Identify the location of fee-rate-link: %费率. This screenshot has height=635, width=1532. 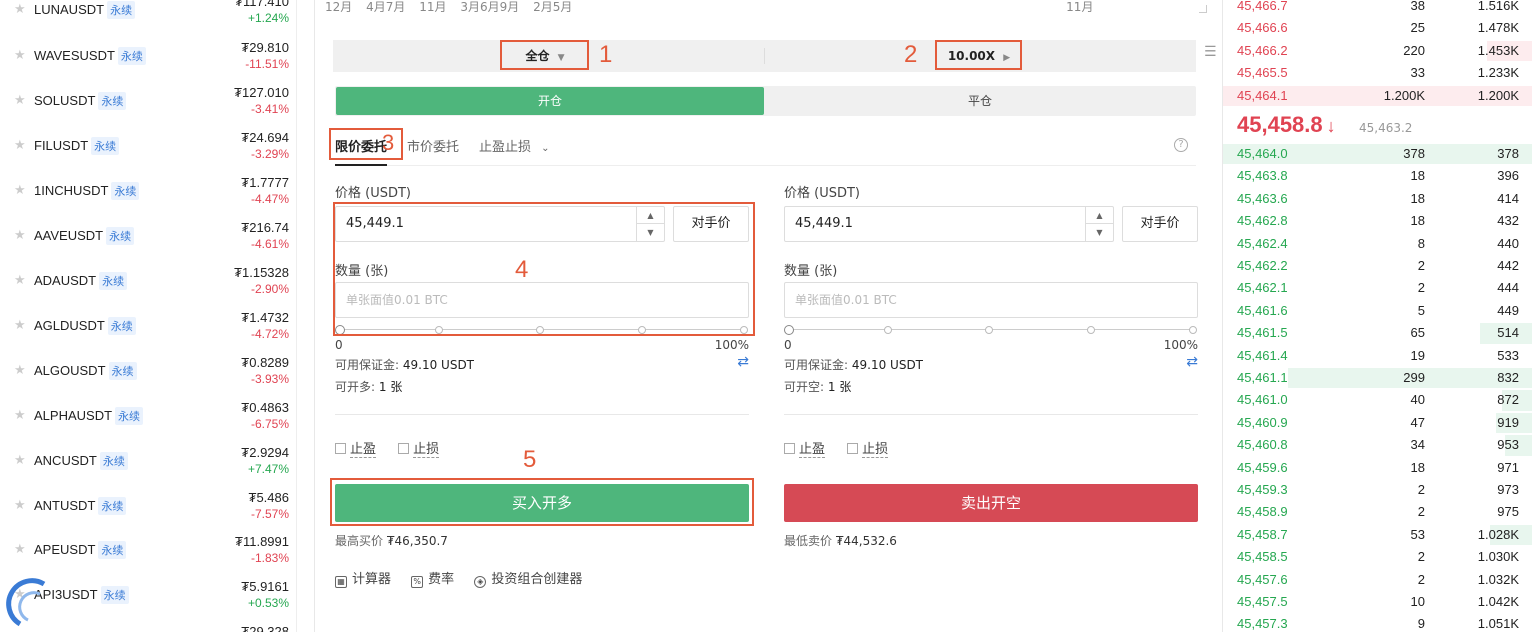
(432, 579).